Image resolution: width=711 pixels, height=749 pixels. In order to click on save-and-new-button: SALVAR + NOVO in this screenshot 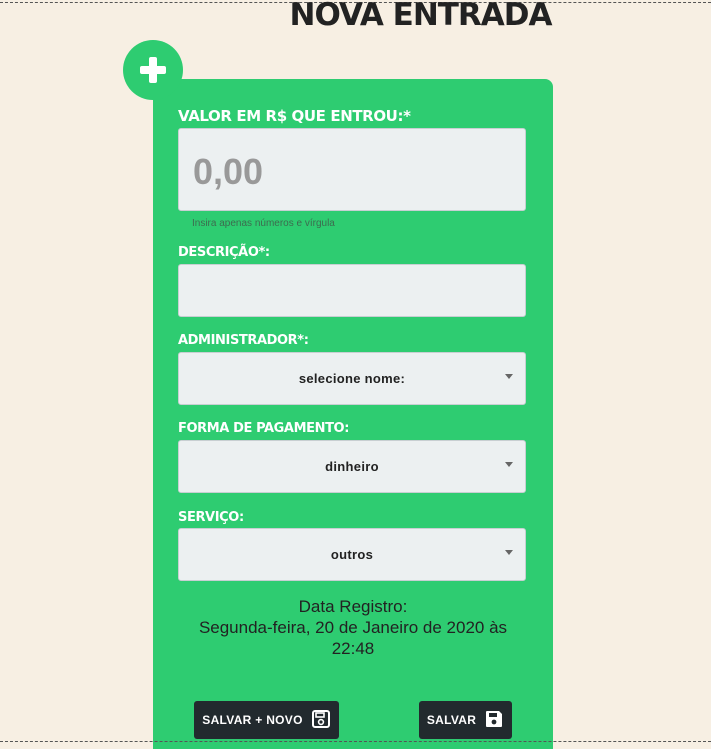, I will do `click(266, 720)`.